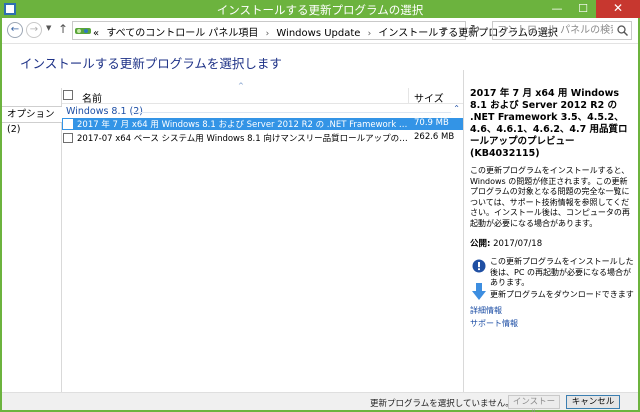  Describe the element at coordinates (32, 240) in the screenshot. I see `category-pane: オプション (2)` at that location.